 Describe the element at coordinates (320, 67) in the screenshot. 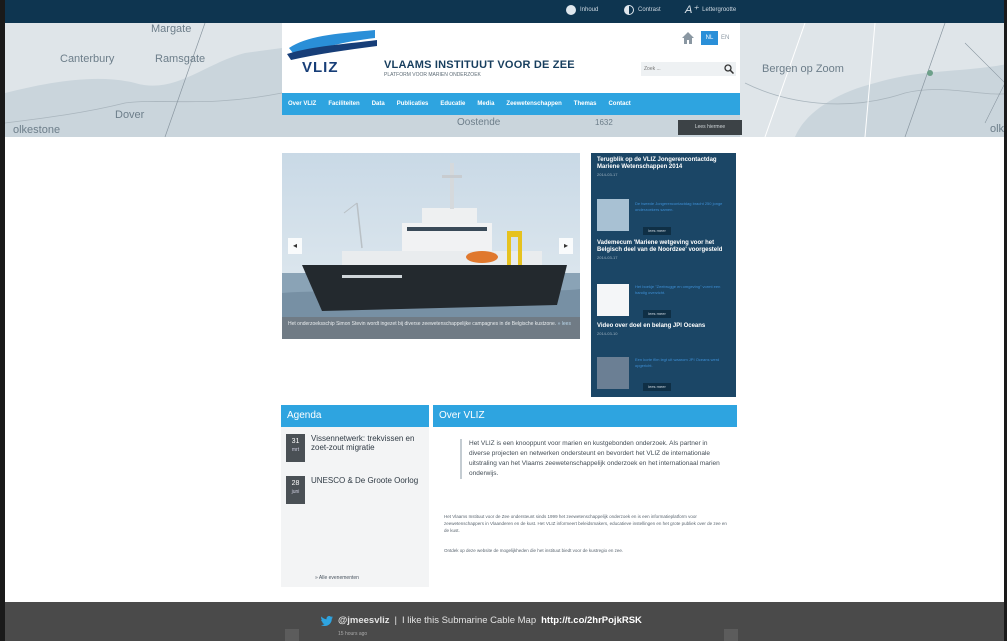

I see `logo-text: VLIZ` at that location.